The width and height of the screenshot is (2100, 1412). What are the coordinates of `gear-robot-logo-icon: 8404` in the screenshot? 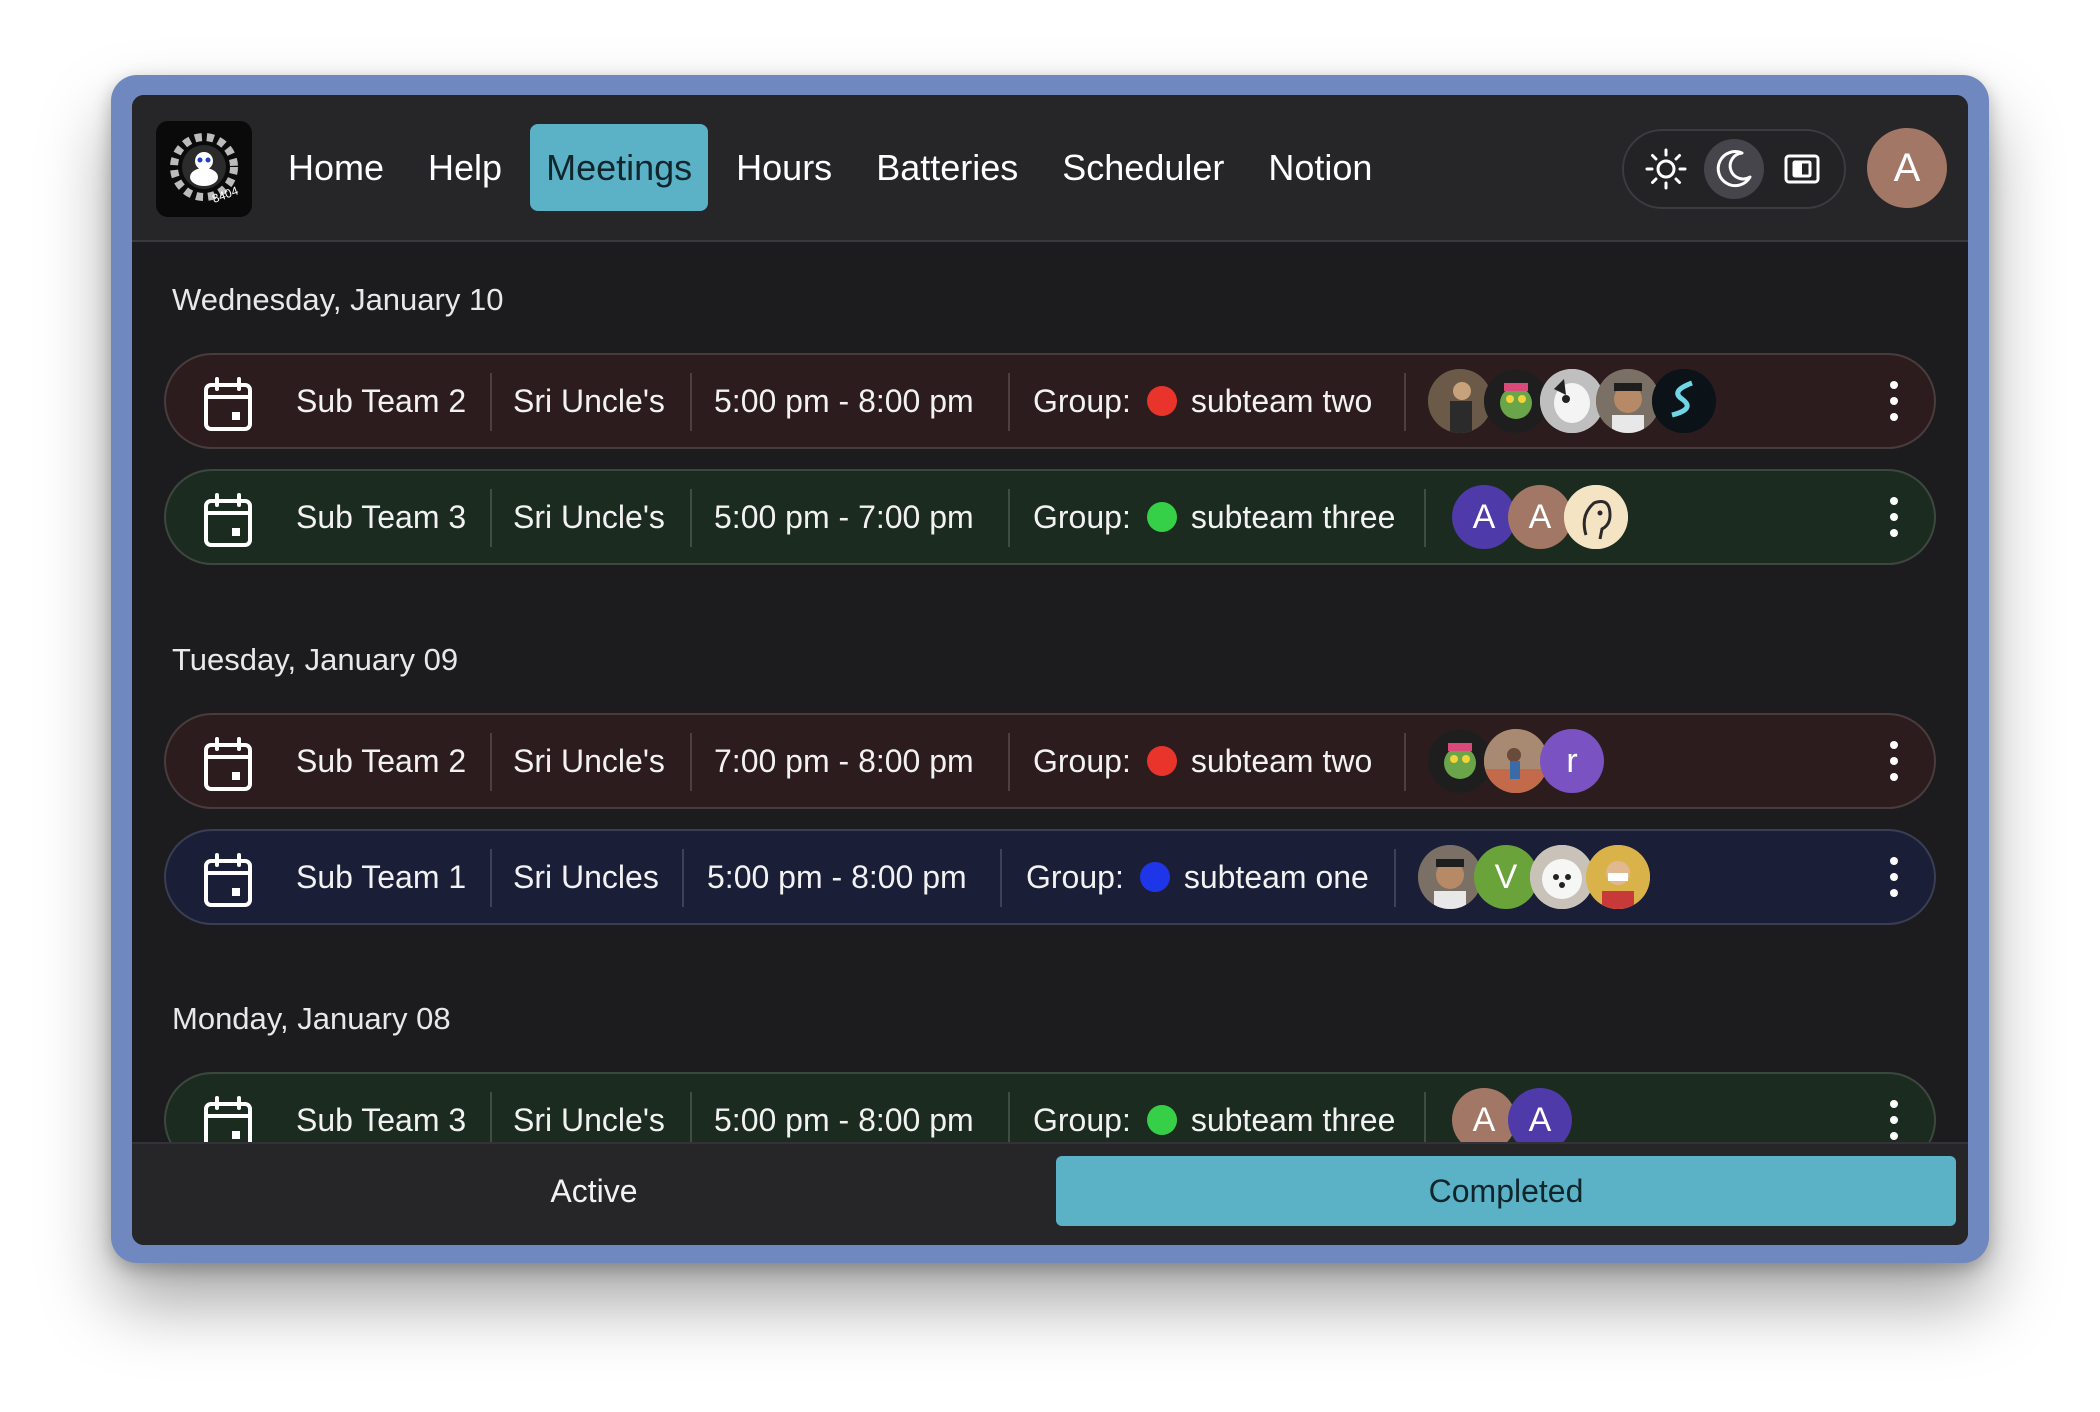 It's located at (205, 169).